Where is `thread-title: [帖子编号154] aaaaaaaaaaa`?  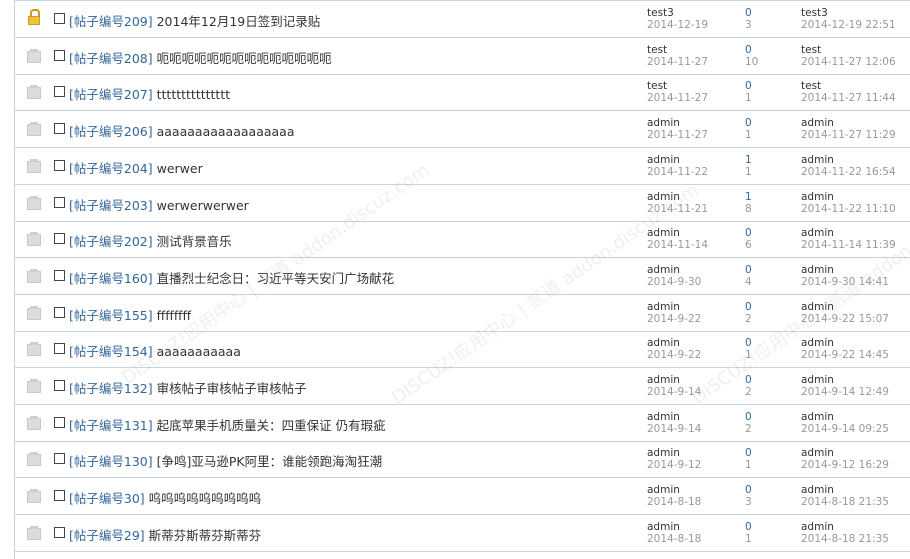
thread-title: [帖子编号154] aaaaaaaaaaa is located at coordinates (155, 350).